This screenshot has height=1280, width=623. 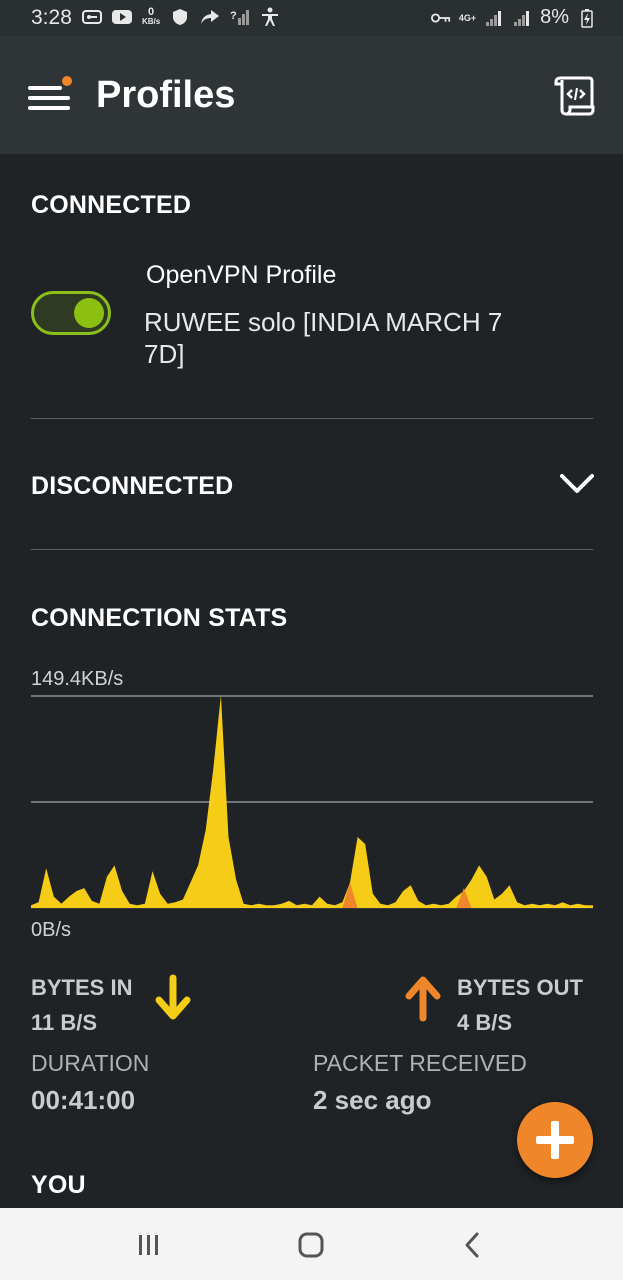 I want to click on back-icon, so click(x=472, y=1245).